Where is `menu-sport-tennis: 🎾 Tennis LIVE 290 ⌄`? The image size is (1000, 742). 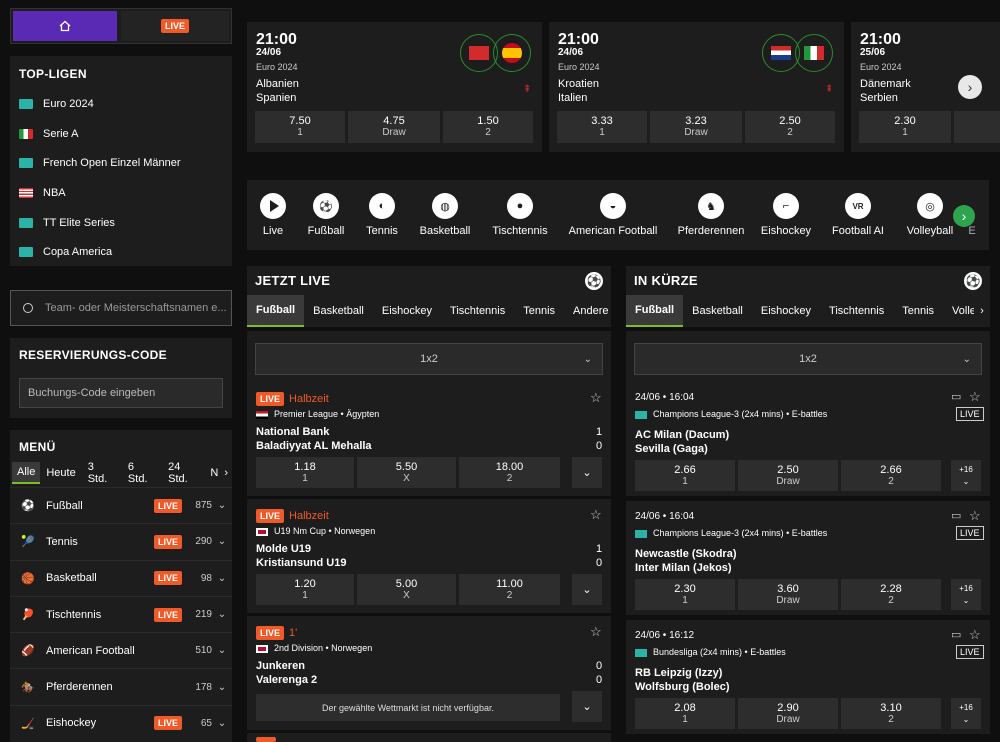
menu-sport-tennis: 🎾 Tennis LIVE 290 ⌄ is located at coordinates (121, 541).